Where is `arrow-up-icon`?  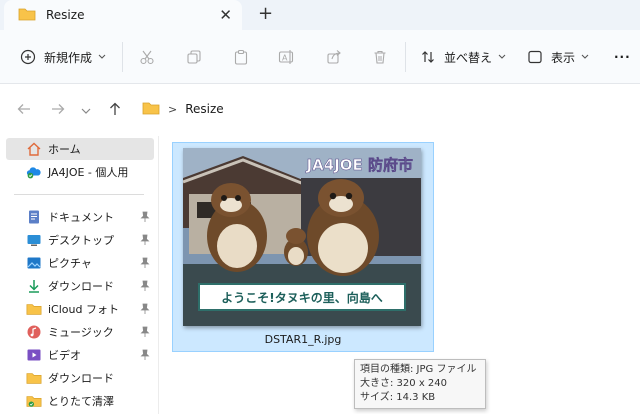
arrow-up-icon is located at coordinates (115, 110).